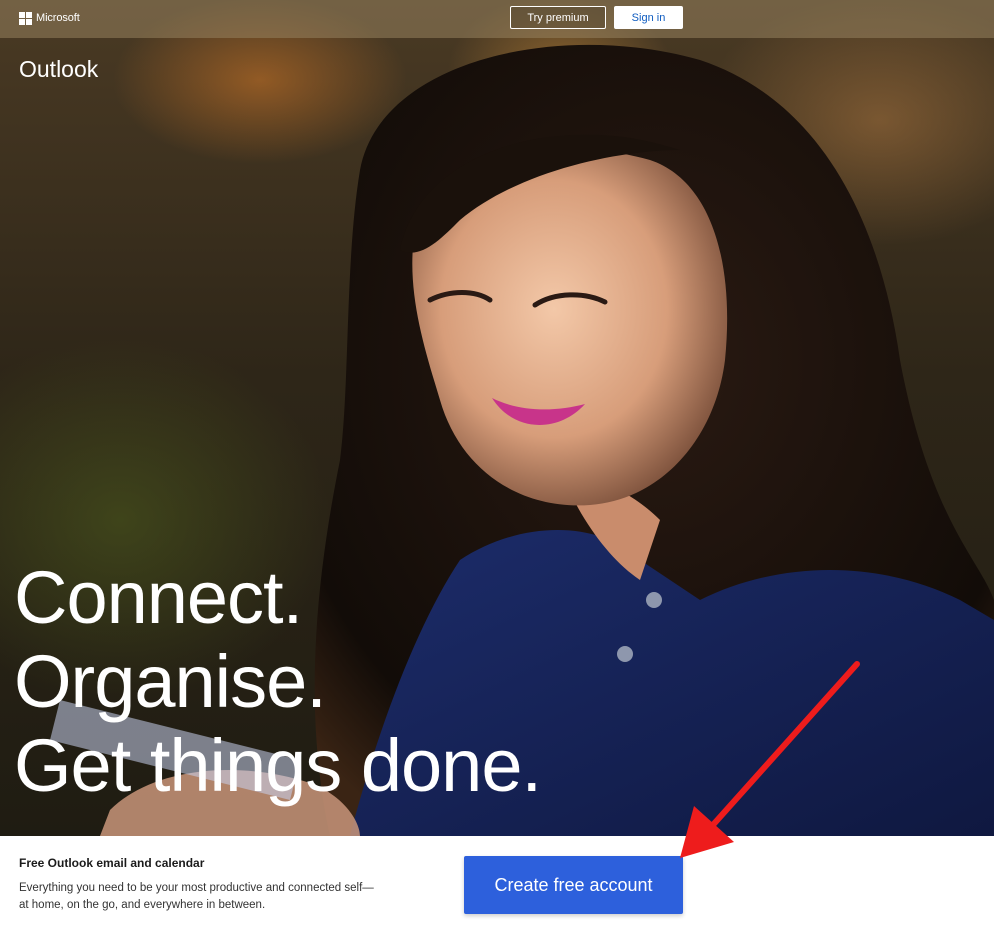 This screenshot has height=932, width=994. I want to click on try-premium-button: Try premium, so click(558, 17).